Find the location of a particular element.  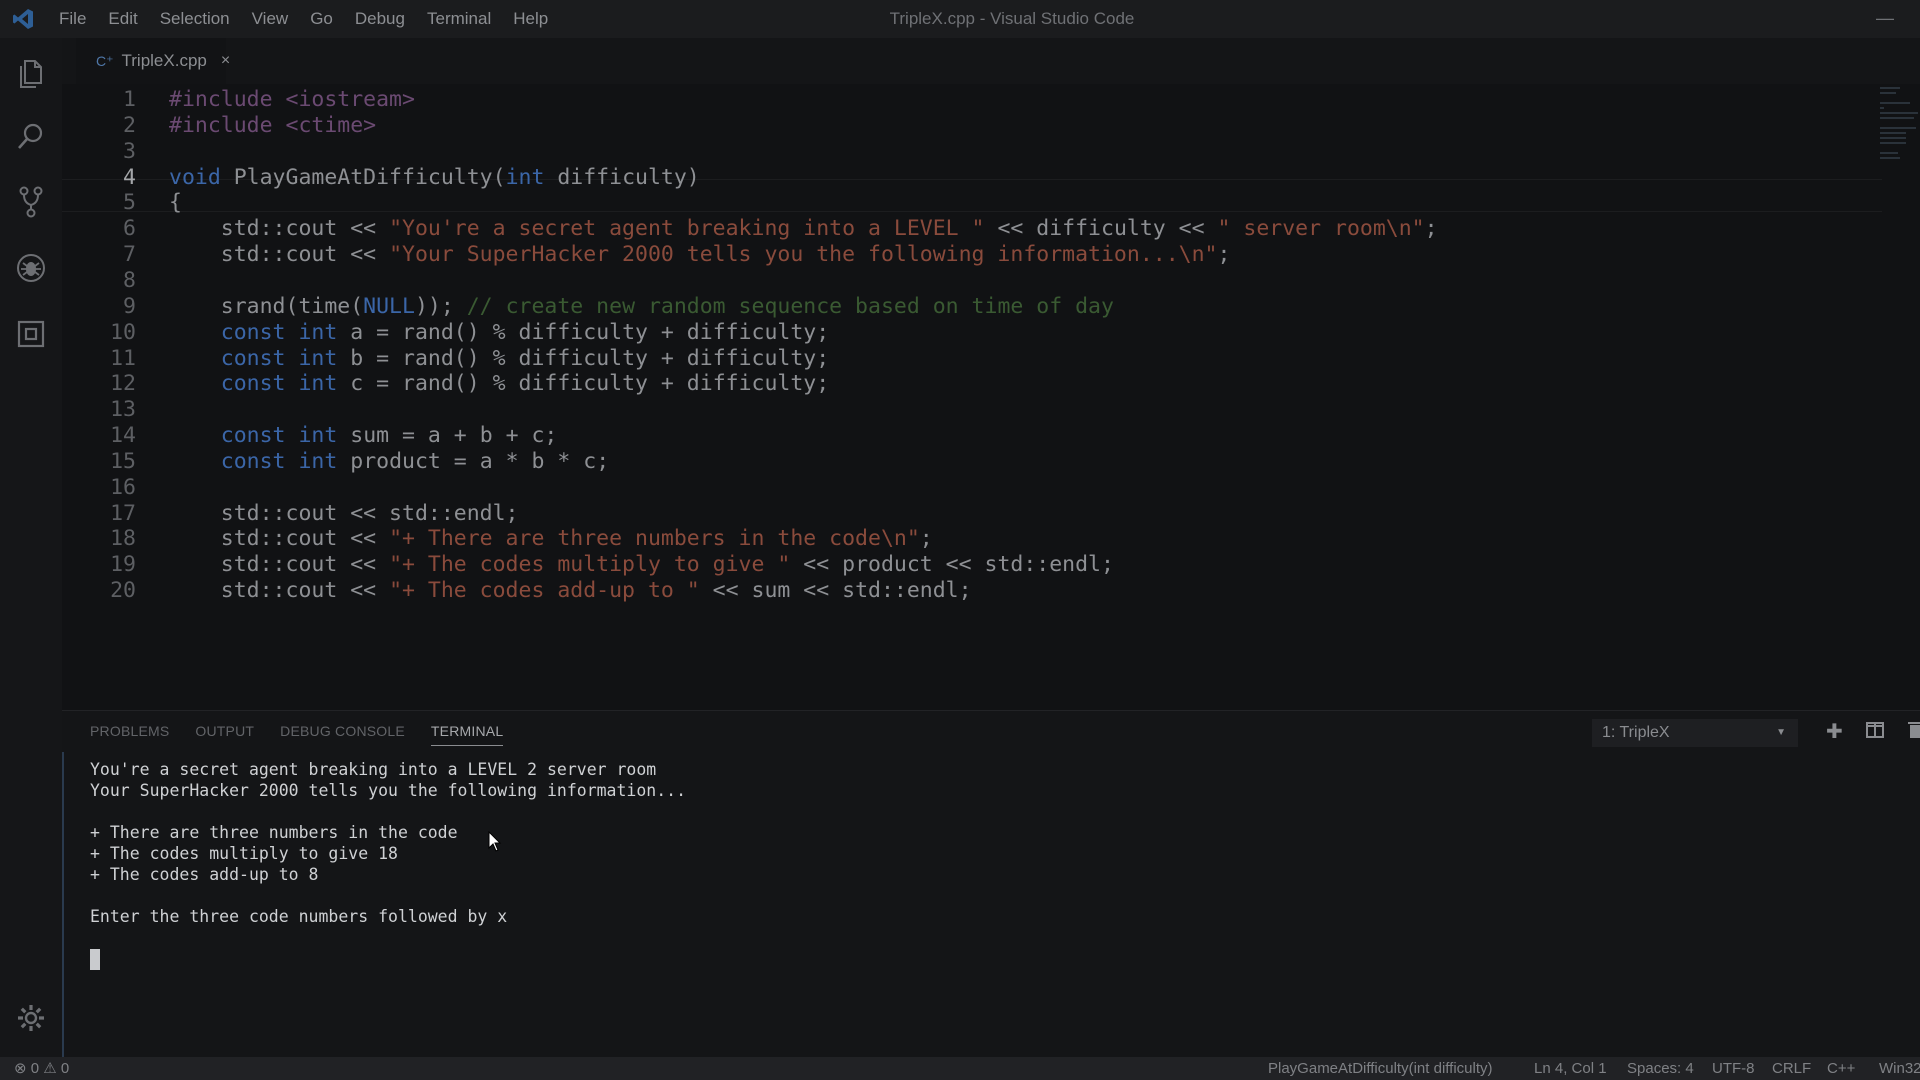

trash-icon is located at coordinates (1914, 733).